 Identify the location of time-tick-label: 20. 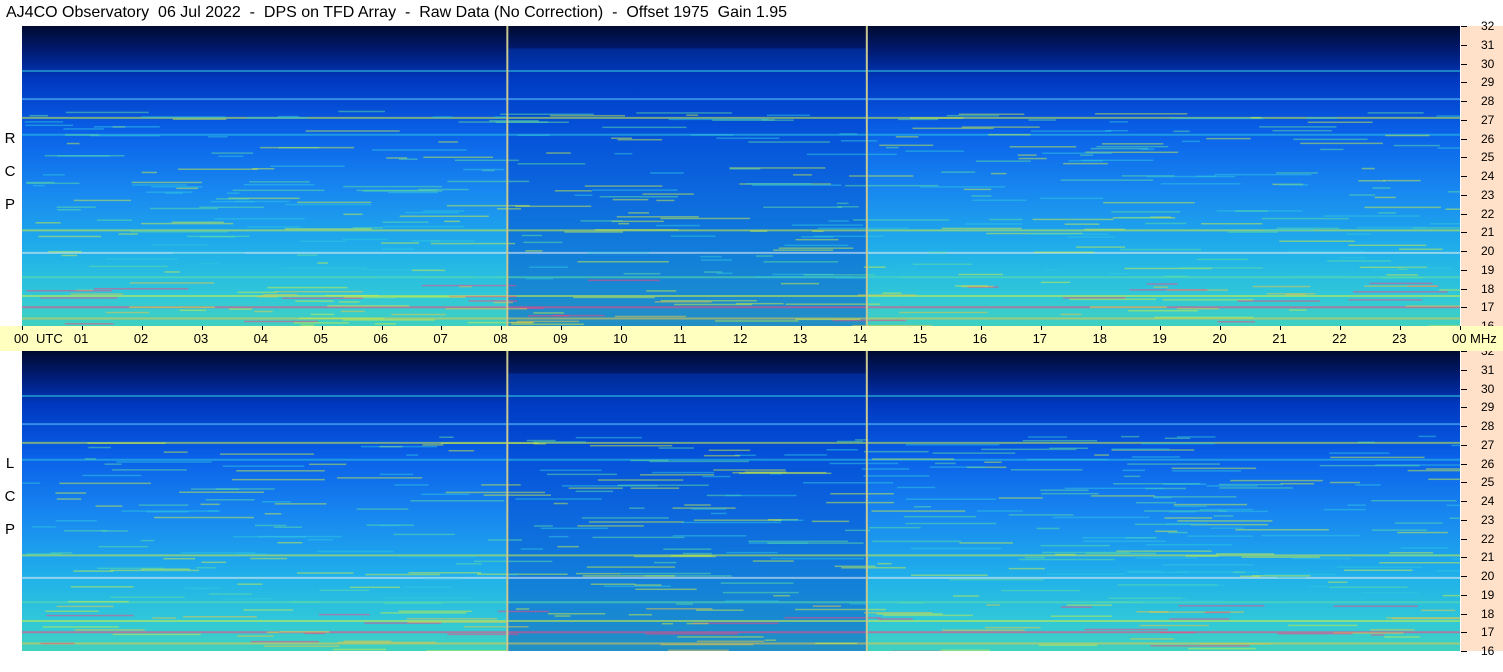
(1219, 338).